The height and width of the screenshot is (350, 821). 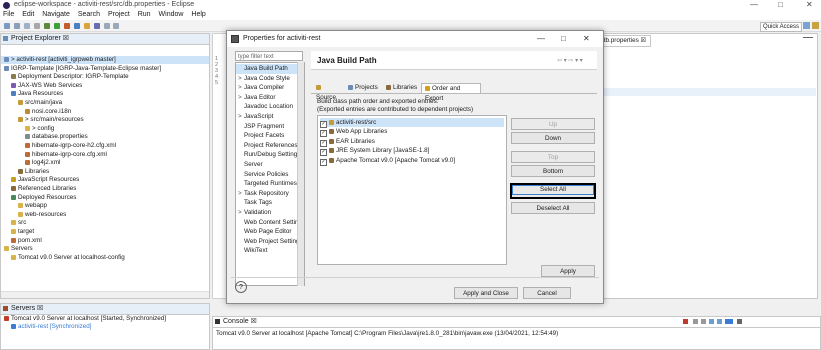 What do you see at coordinates (105, 39) in the screenshot?
I see `project-explorer-tab: Project Explorer ☒` at bounding box center [105, 39].